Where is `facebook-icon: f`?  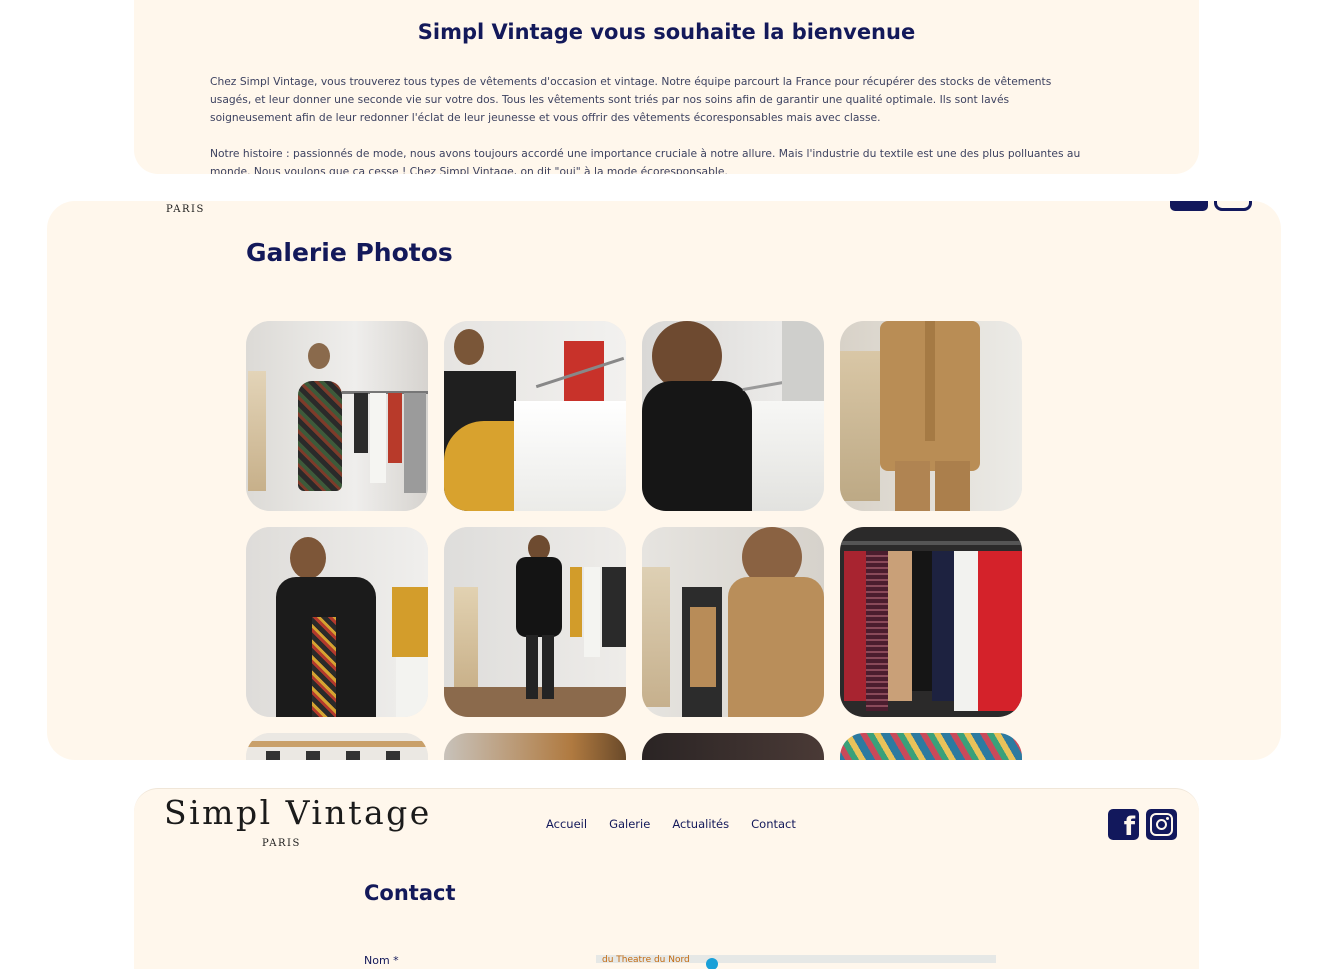 facebook-icon: f is located at coordinates (1123, 824).